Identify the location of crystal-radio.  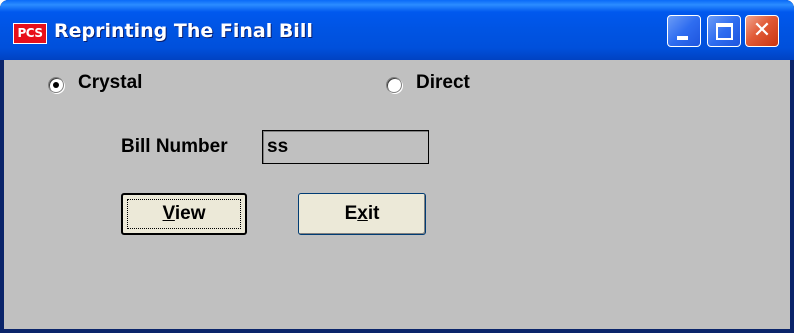
(56, 85).